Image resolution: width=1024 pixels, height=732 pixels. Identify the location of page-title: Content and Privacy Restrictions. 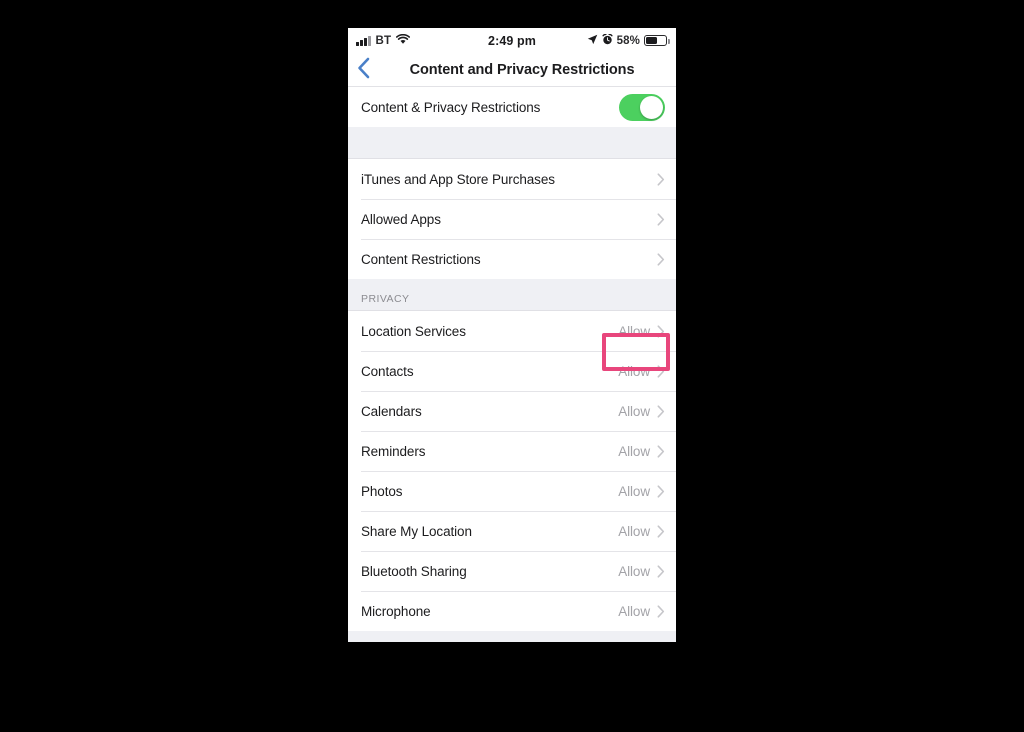
(522, 69).